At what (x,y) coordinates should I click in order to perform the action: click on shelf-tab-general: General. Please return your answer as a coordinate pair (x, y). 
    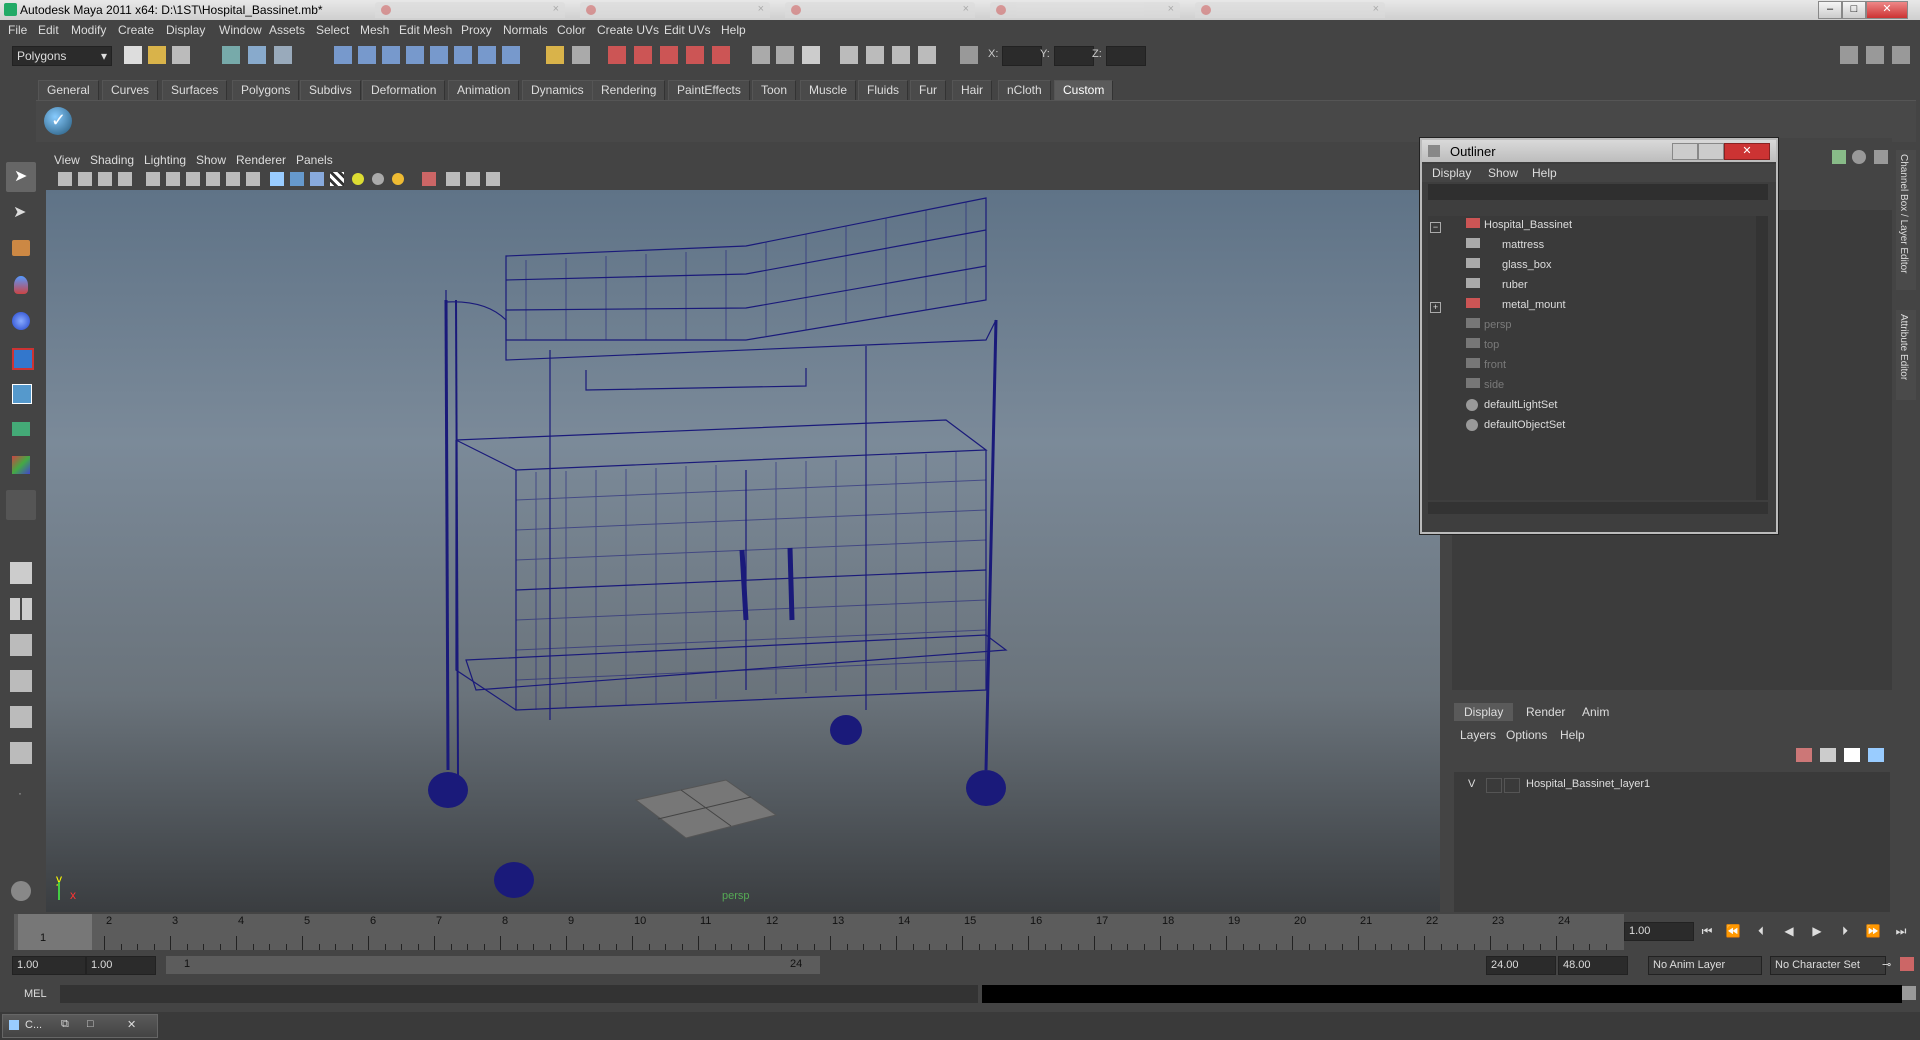
    Looking at the image, I should click on (68, 90).